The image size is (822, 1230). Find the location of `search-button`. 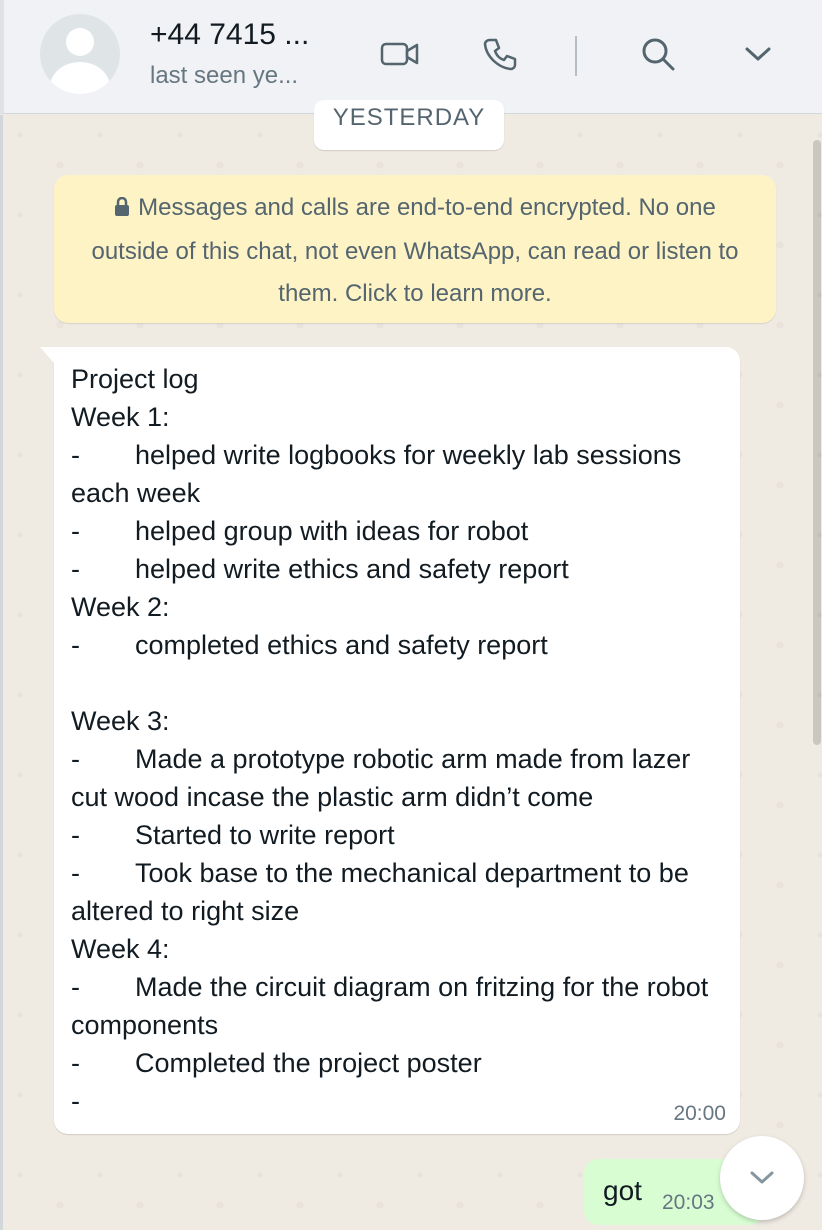

search-button is located at coordinates (658, 54).